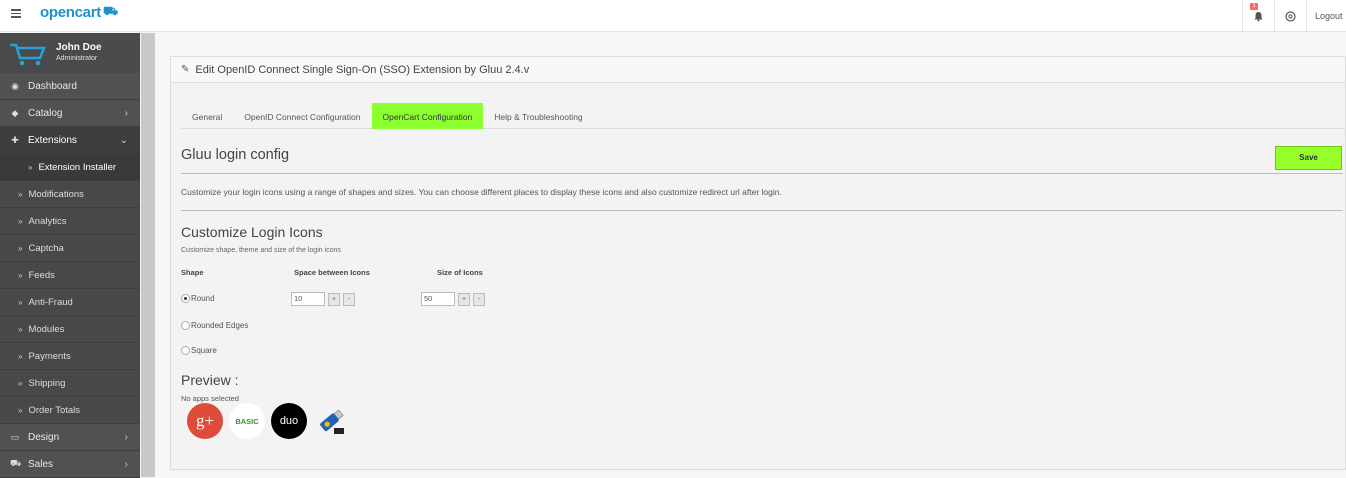 The image size is (1346, 478). I want to click on no-apps-message: No apps selected, so click(210, 398).